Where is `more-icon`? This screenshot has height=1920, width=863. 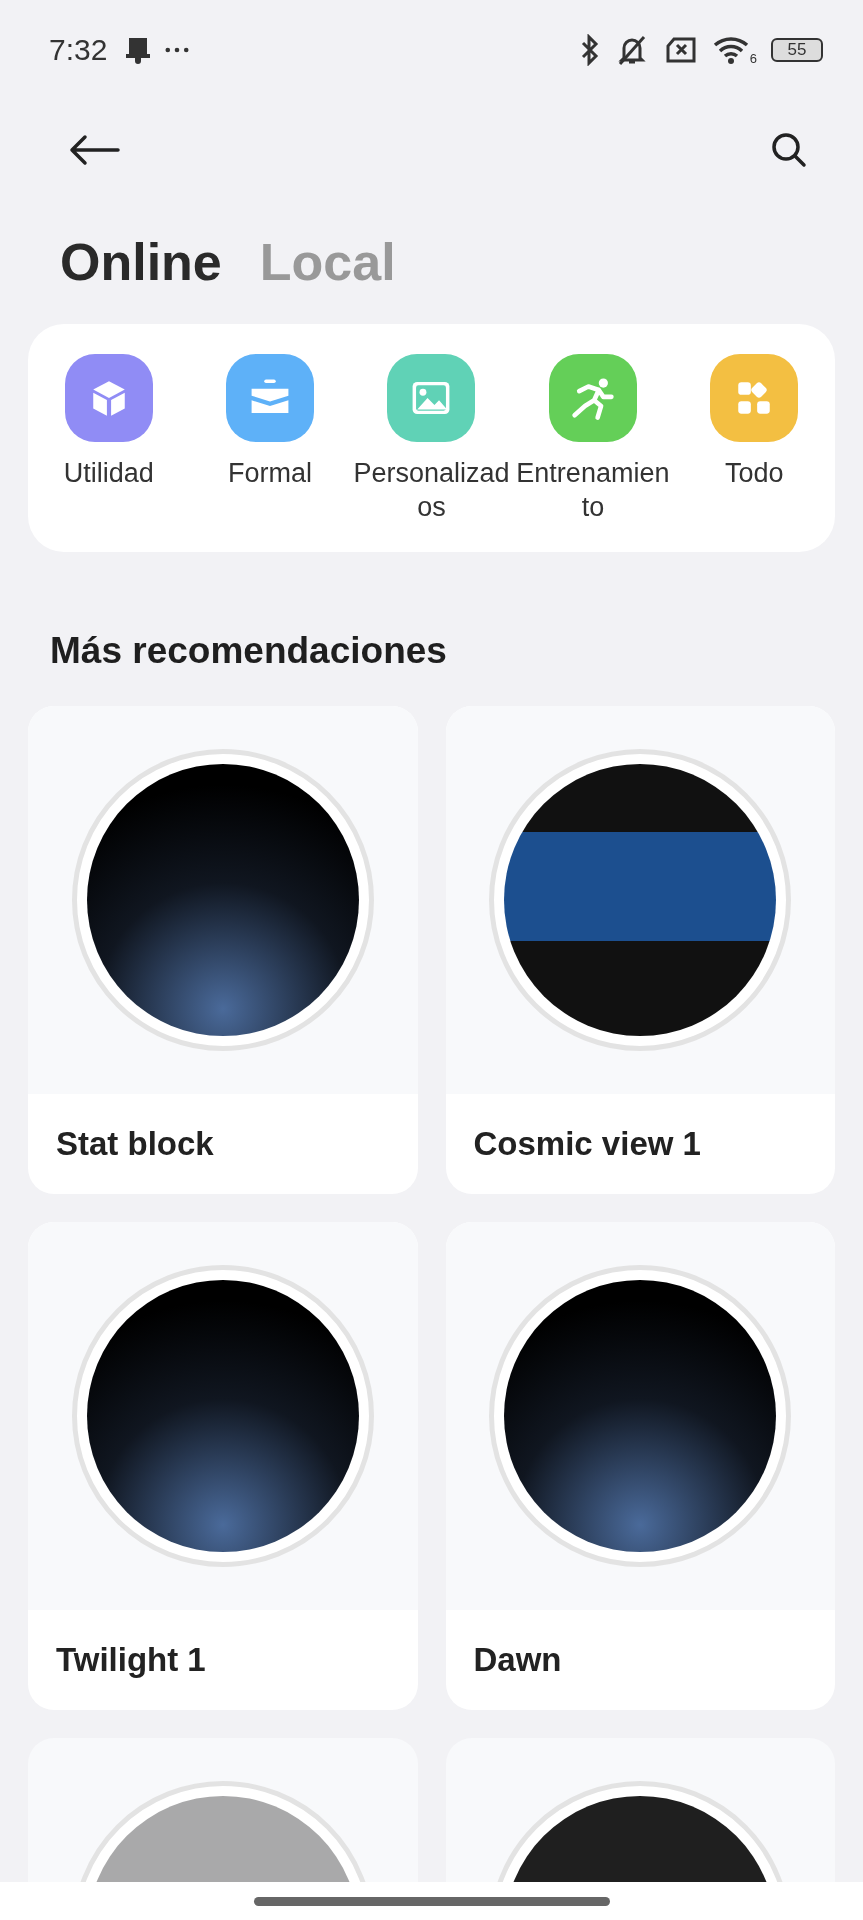
more-icon is located at coordinates (177, 50).